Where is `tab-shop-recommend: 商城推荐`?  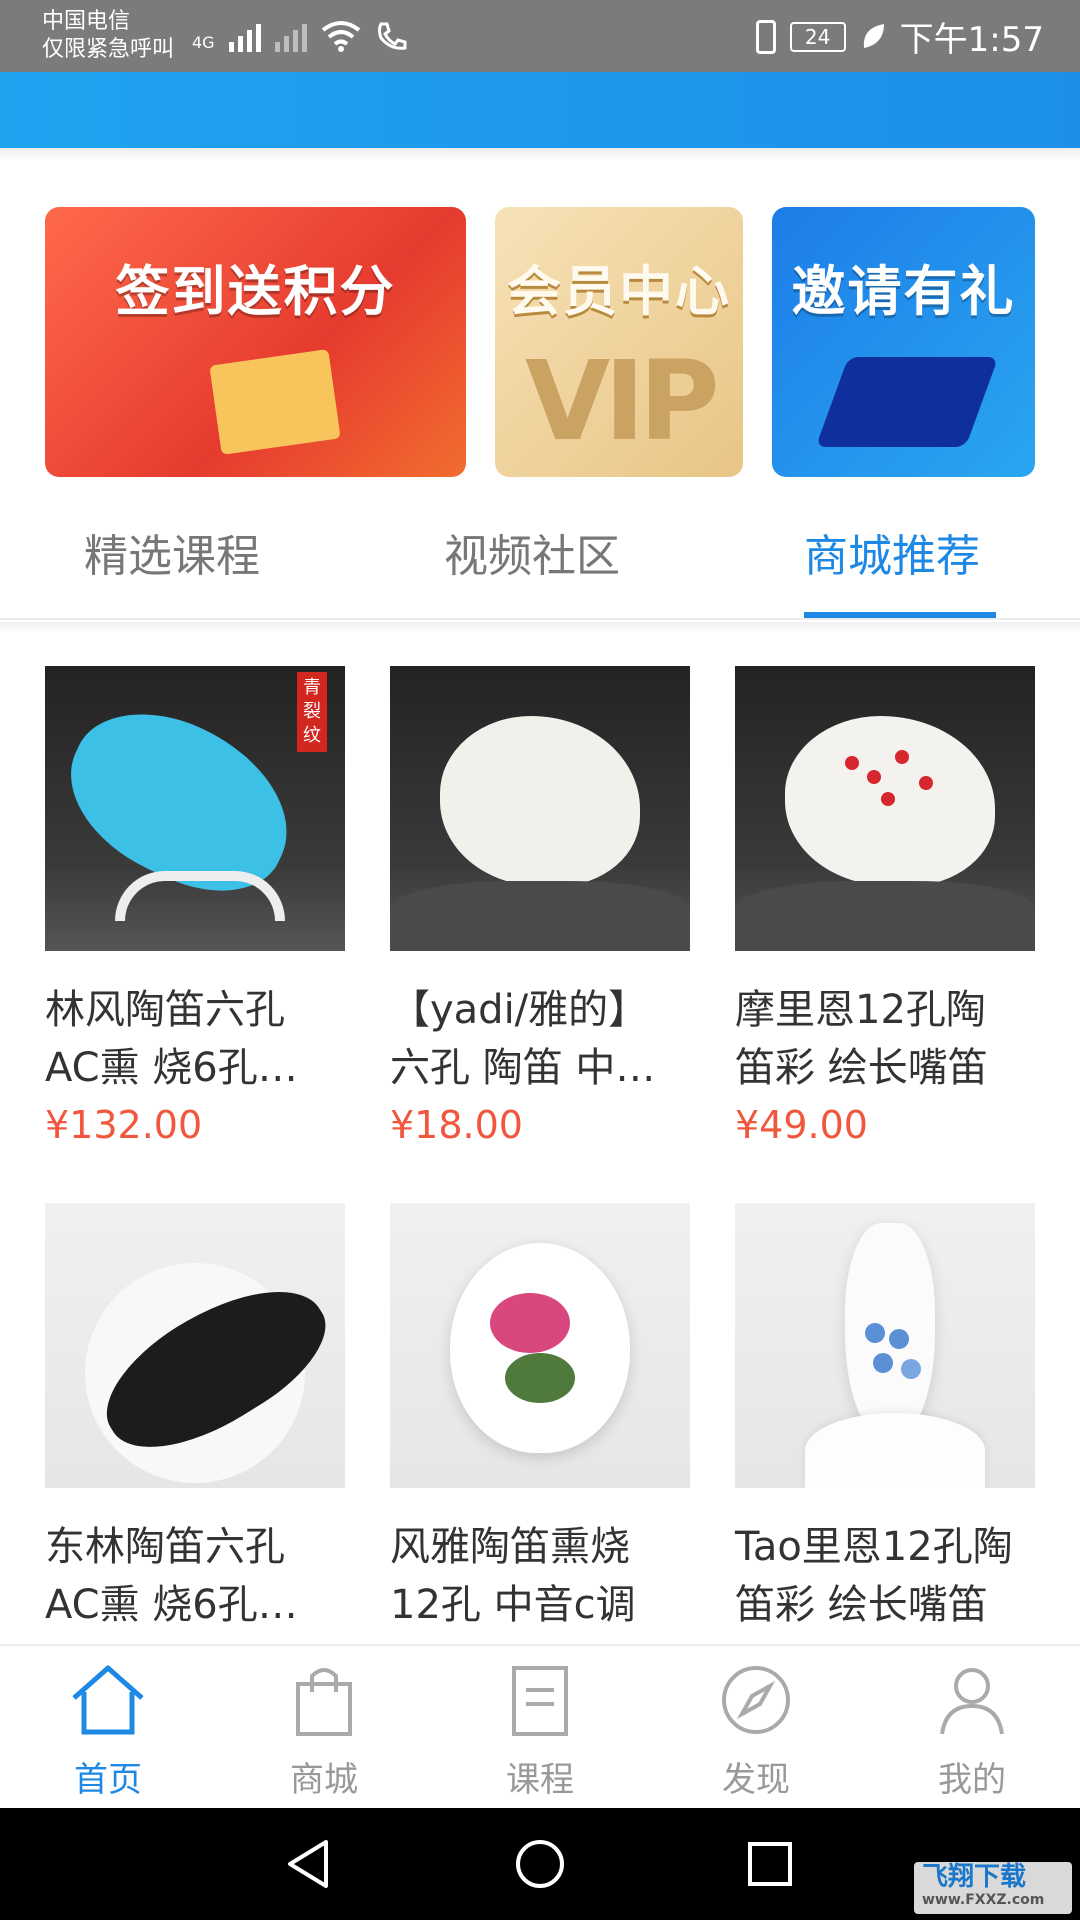 tab-shop-recommend: 商城推荐 is located at coordinates (892, 552).